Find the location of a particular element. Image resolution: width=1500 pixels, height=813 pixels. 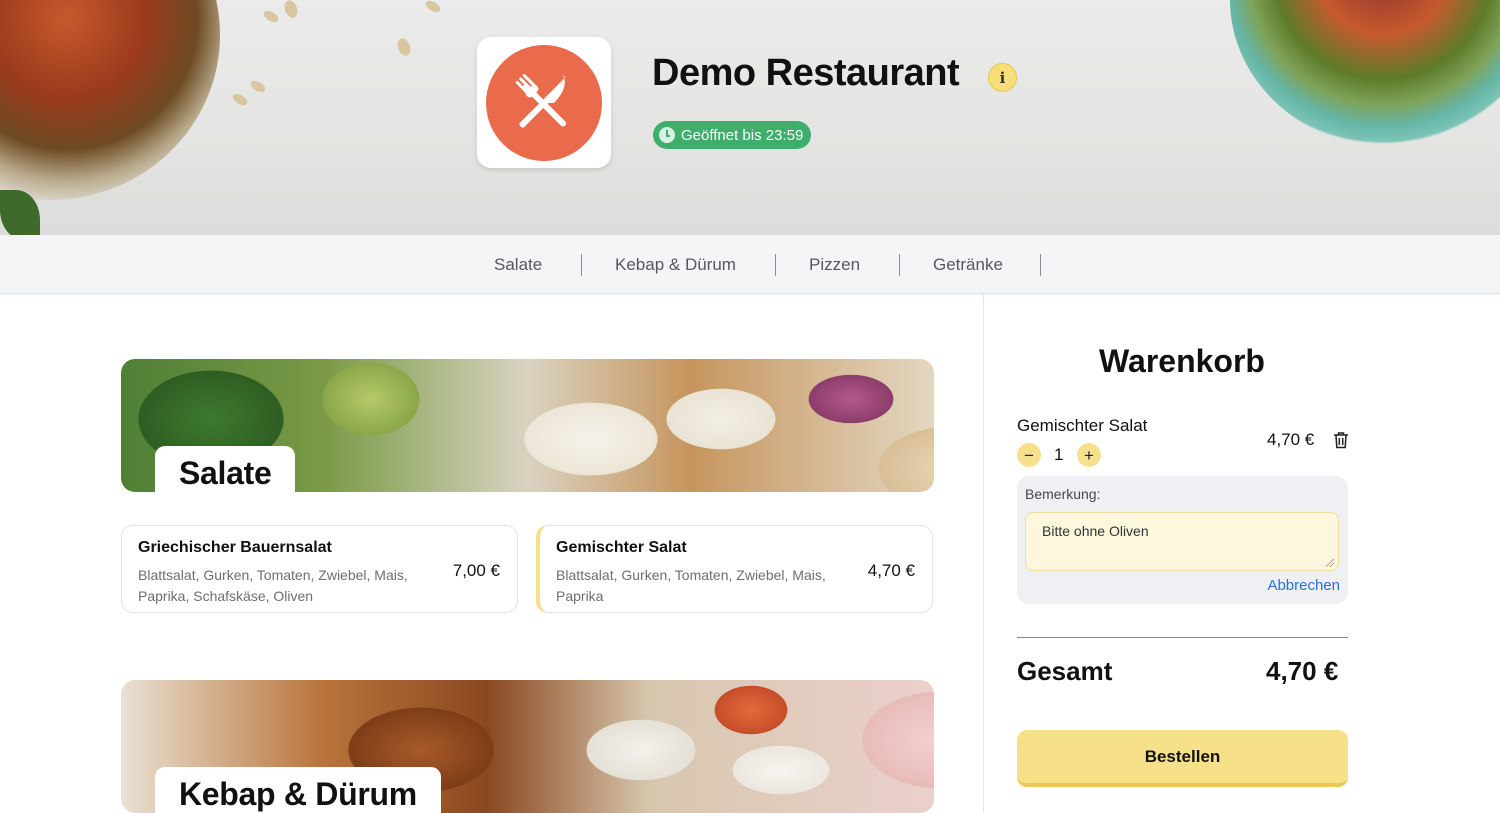

remark-input: Bitte ohne Oliven is located at coordinates (1182, 541).